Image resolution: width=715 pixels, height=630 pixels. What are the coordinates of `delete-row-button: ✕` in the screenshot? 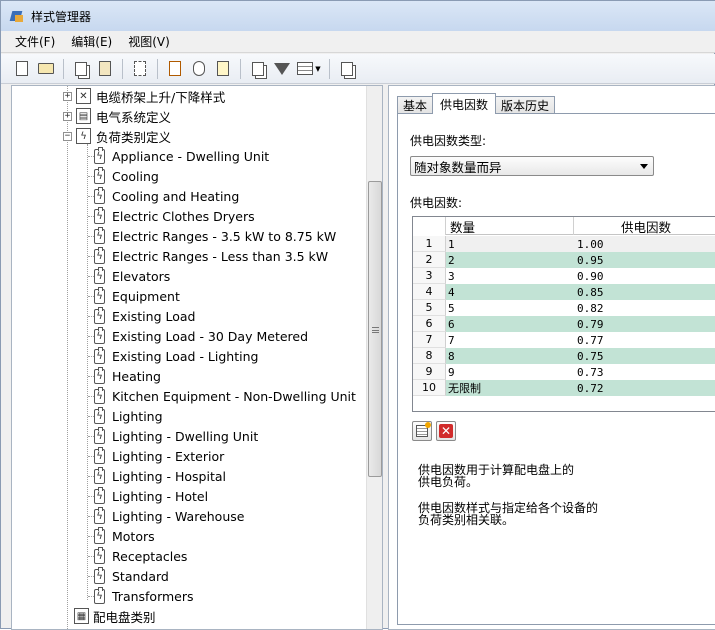 It's located at (446, 431).